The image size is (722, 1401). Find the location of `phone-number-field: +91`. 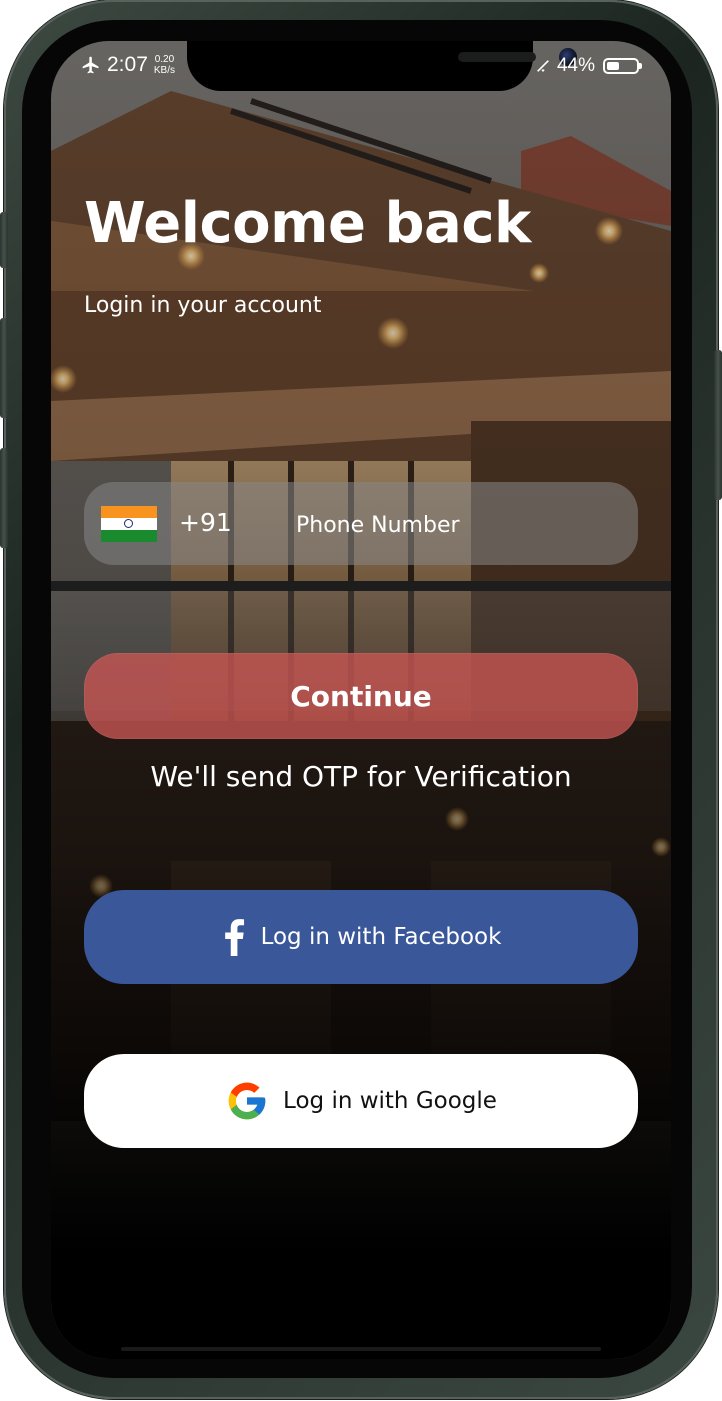

phone-number-field: +91 is located at coordinates (361, 523).